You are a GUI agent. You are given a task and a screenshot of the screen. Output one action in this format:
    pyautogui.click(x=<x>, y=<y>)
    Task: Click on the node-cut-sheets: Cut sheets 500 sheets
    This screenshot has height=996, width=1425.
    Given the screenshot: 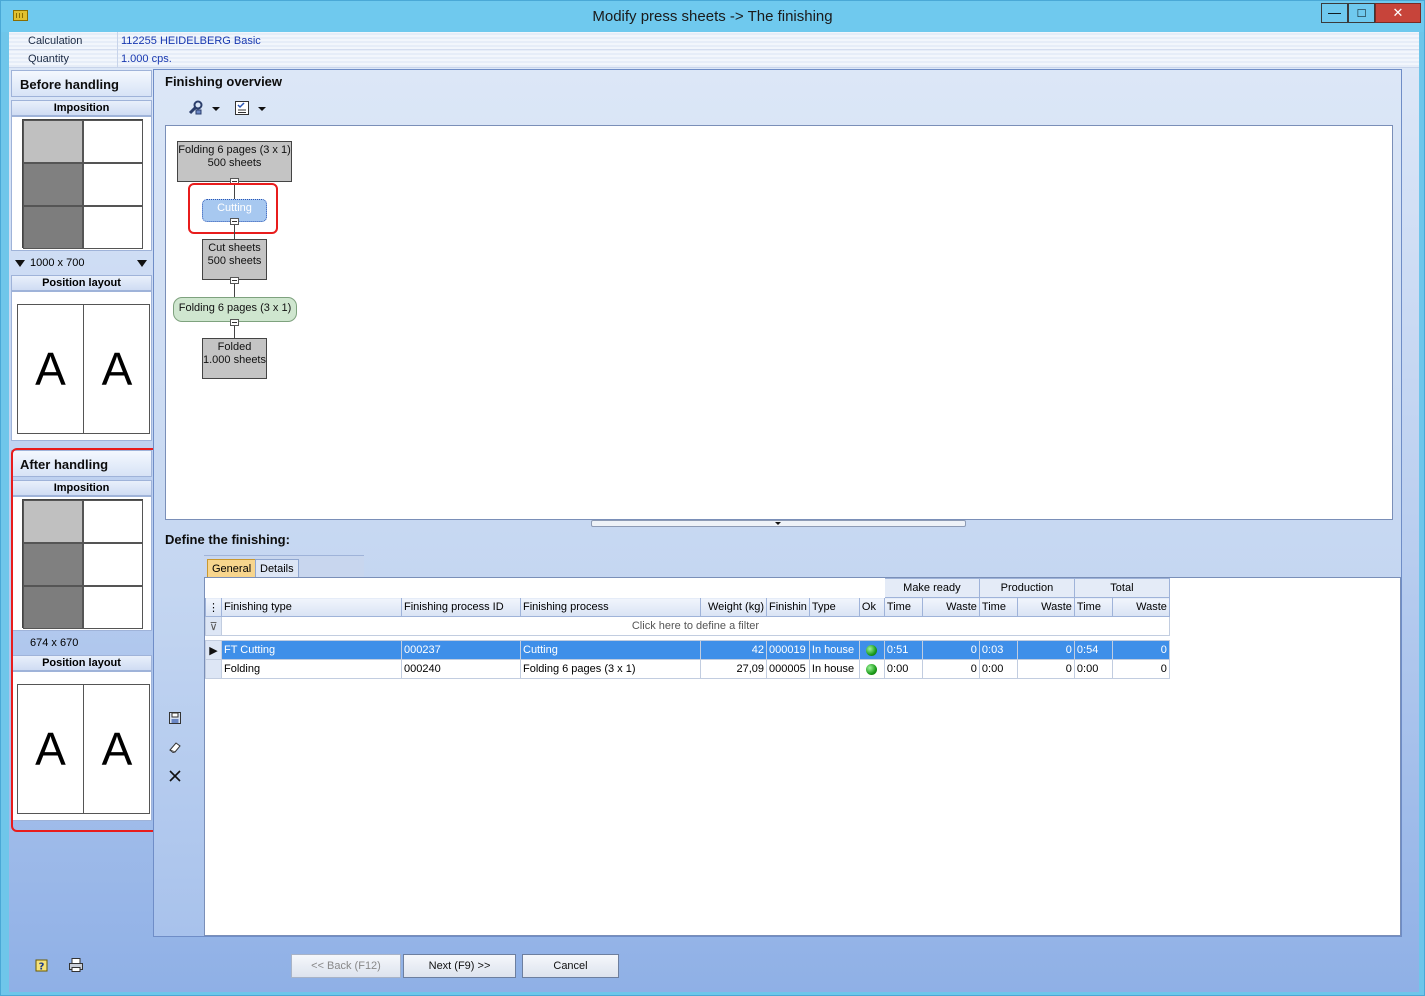 What is the action you would take?
    pyautogui.click(x=234, y=259)
    